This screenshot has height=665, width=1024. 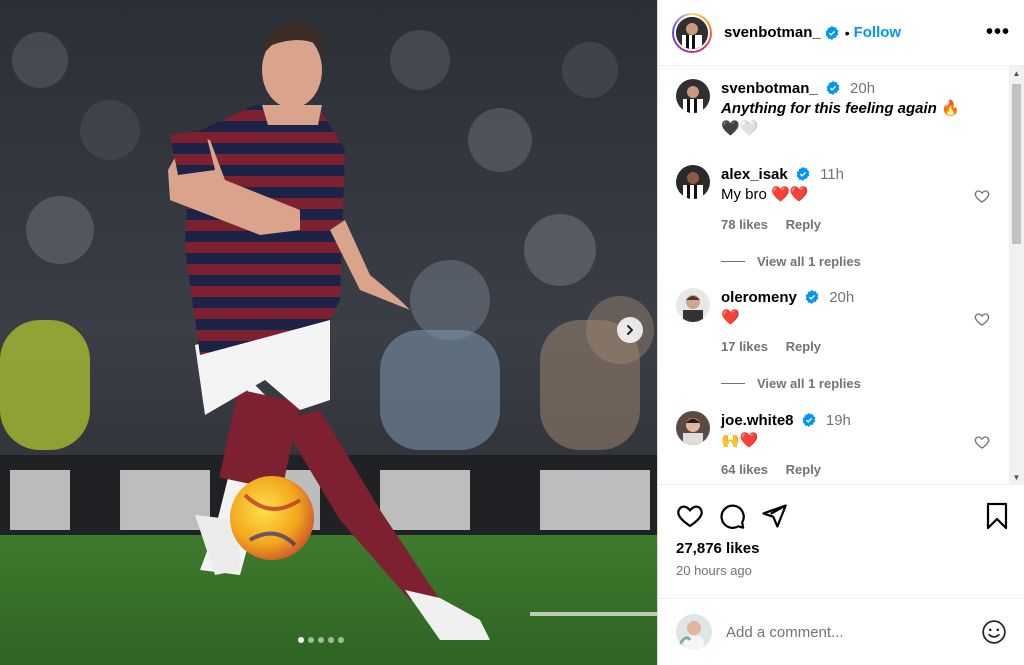 I want to click on post-timestamp: 20 hours ago, so click(x=714, y=570).